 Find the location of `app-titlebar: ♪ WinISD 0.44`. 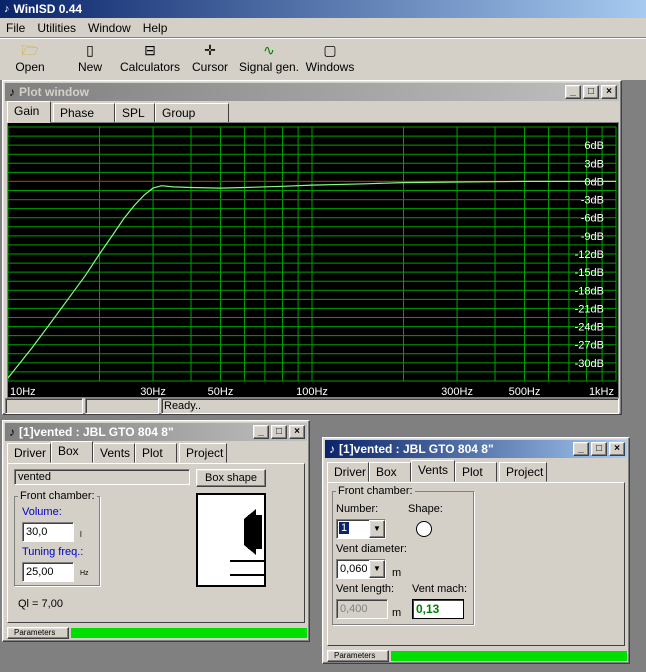

app-titlebar: ♪ WinISD 0.44 is located at coordinates (323, 9).